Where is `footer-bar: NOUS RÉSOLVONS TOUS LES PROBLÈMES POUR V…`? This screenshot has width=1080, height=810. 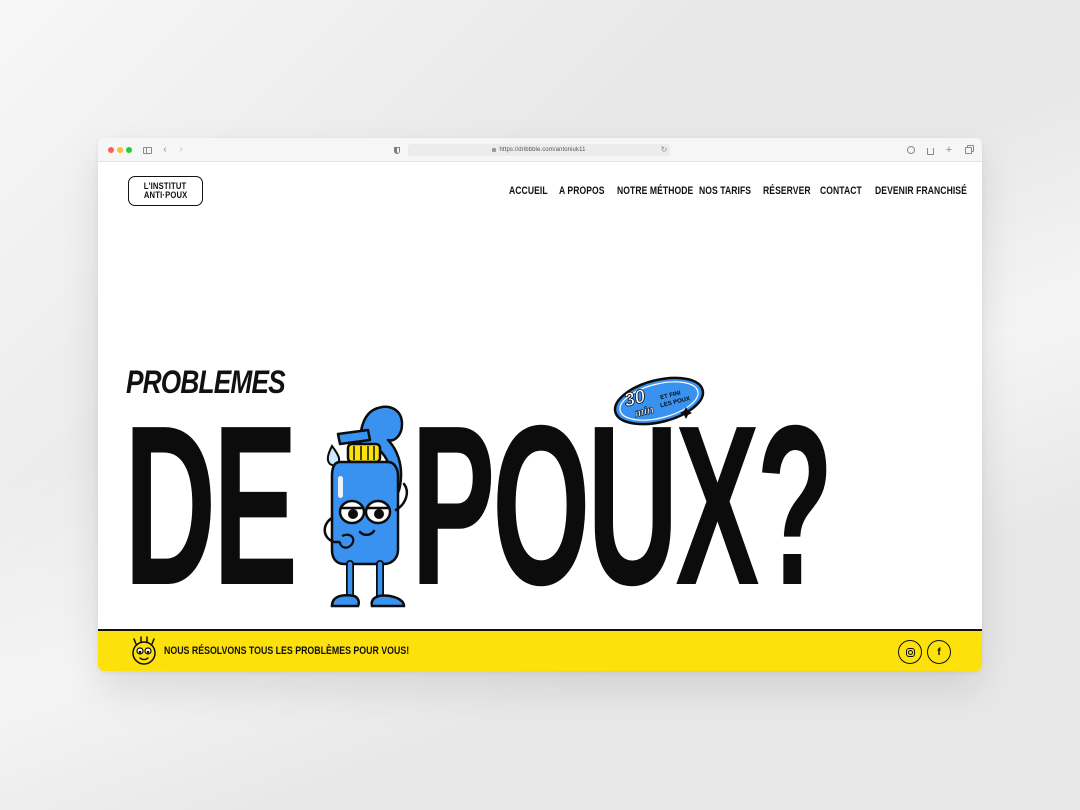
footer-bar: NOUS RÉSOLVONS TOUS LES PROBLÈMES POUR V… is located at coordinates (540, 650).